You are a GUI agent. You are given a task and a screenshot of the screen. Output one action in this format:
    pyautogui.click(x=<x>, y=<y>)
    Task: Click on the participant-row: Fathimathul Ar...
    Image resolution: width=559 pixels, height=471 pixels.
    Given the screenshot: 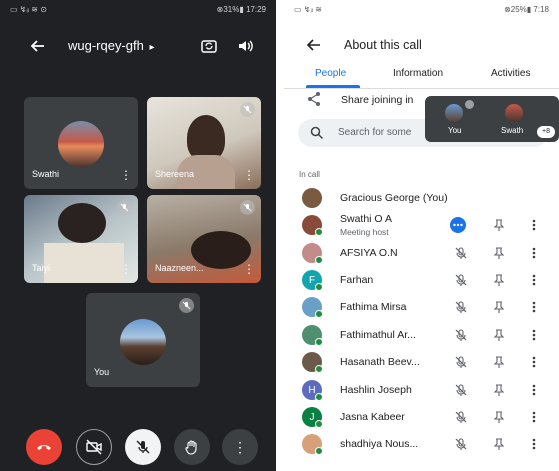 What is the action you would take?
    pyautogui.click(x=421, y=335)
    